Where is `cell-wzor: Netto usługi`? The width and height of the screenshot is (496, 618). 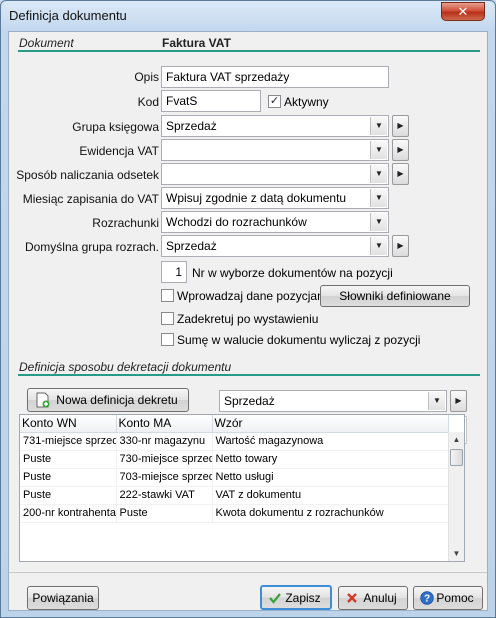
cell-wzor: Netto usługi is located at coordinates (330, 477).